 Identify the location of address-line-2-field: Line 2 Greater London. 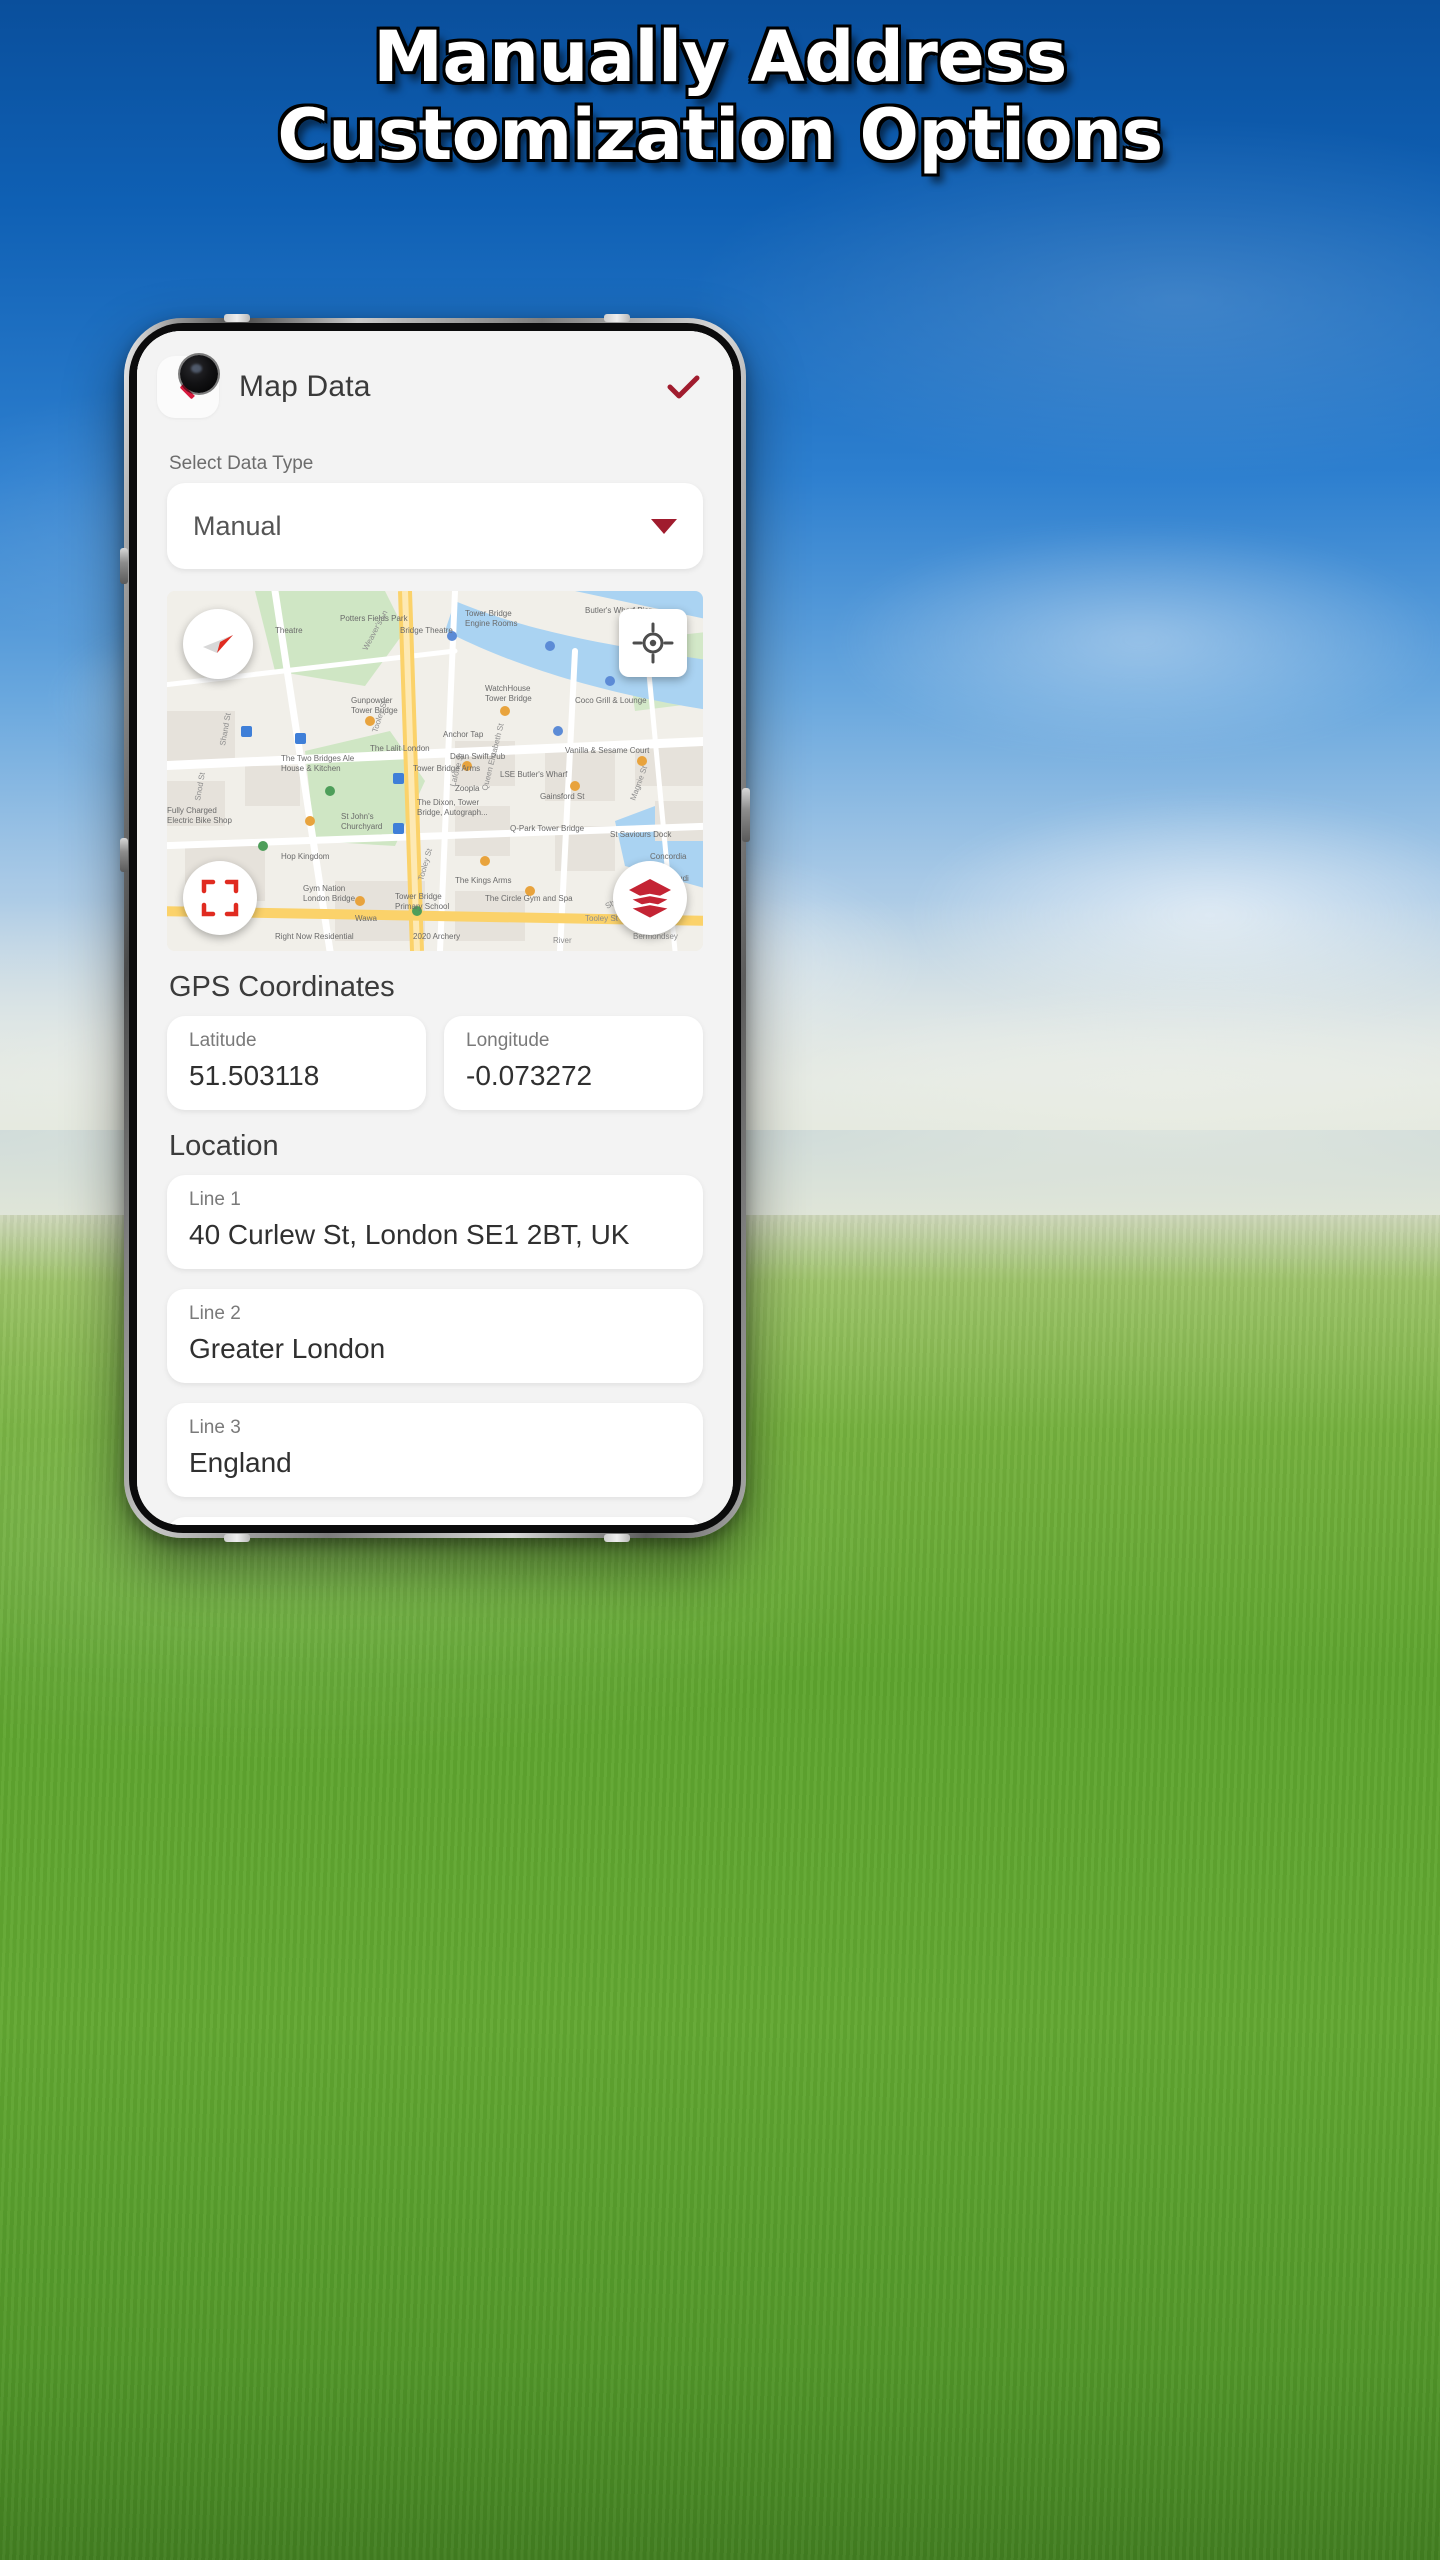
(435, 1336).